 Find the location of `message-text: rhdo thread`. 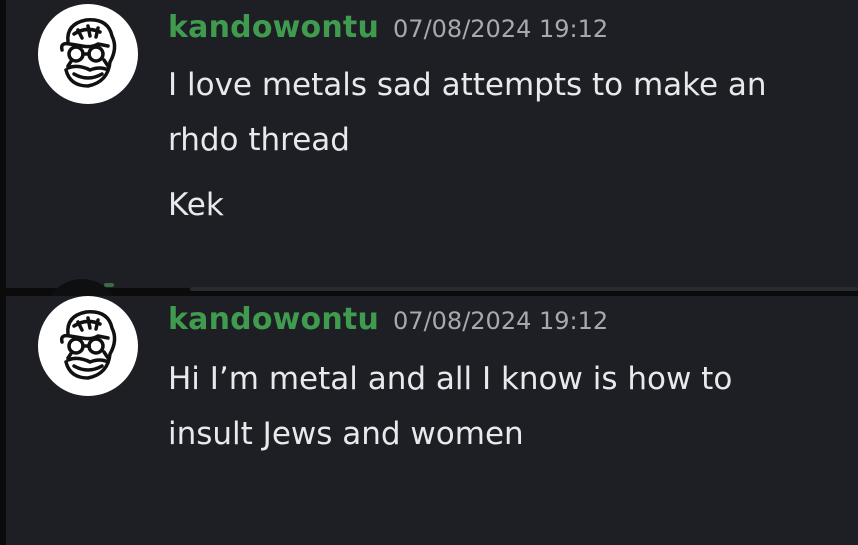

message-text: rhdo thread is located at coordinates (259, 140).